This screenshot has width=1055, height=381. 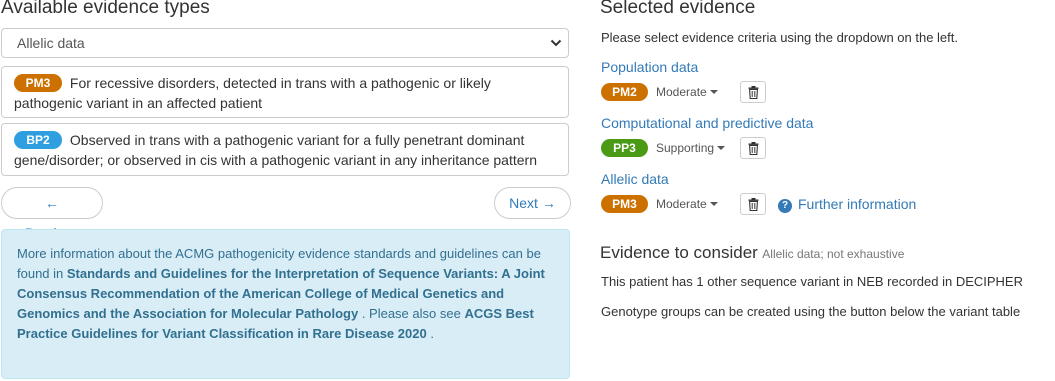 I want to click on selected-evidence-title: Selected evidence, so click(x=678, y=9).